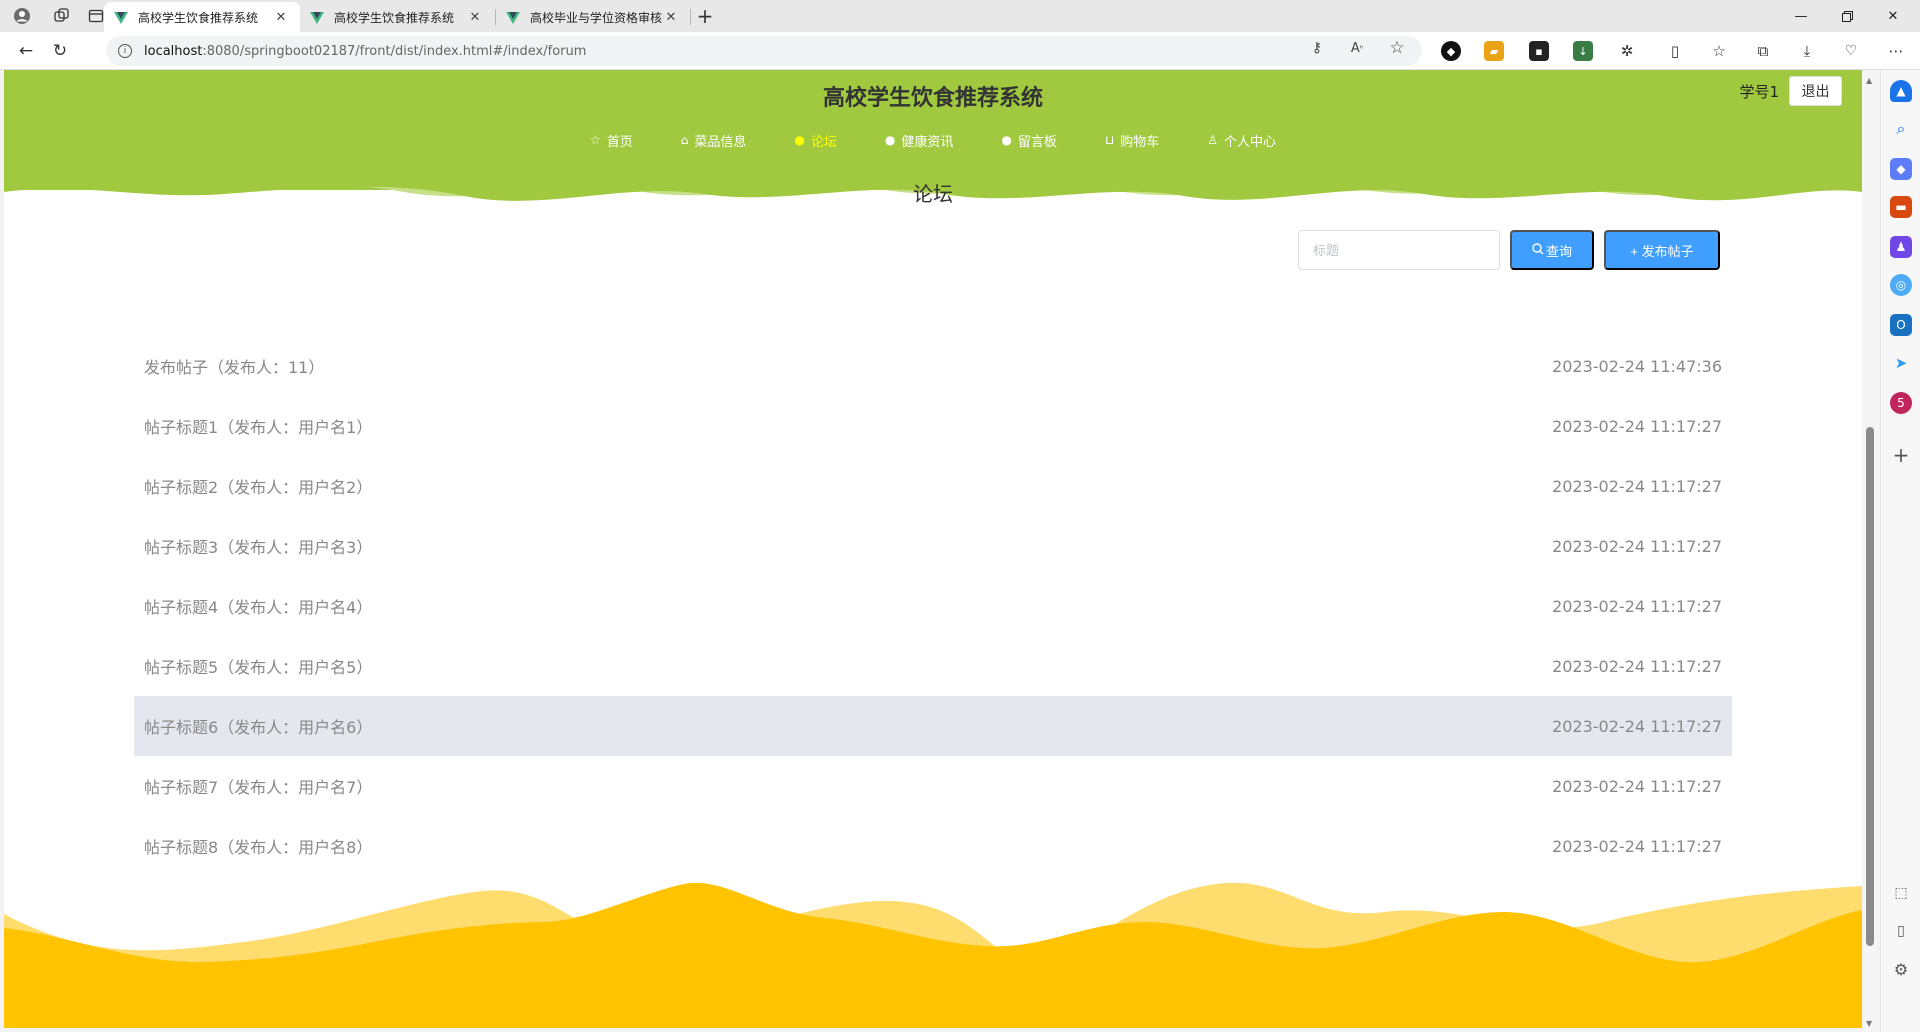 This screenshot has width=1920, height=1032. What do you see at coordinates (1901, 893) in the screenshot?
I see `screenshot-icon: ⬚` at bounding box center [1901, 893].